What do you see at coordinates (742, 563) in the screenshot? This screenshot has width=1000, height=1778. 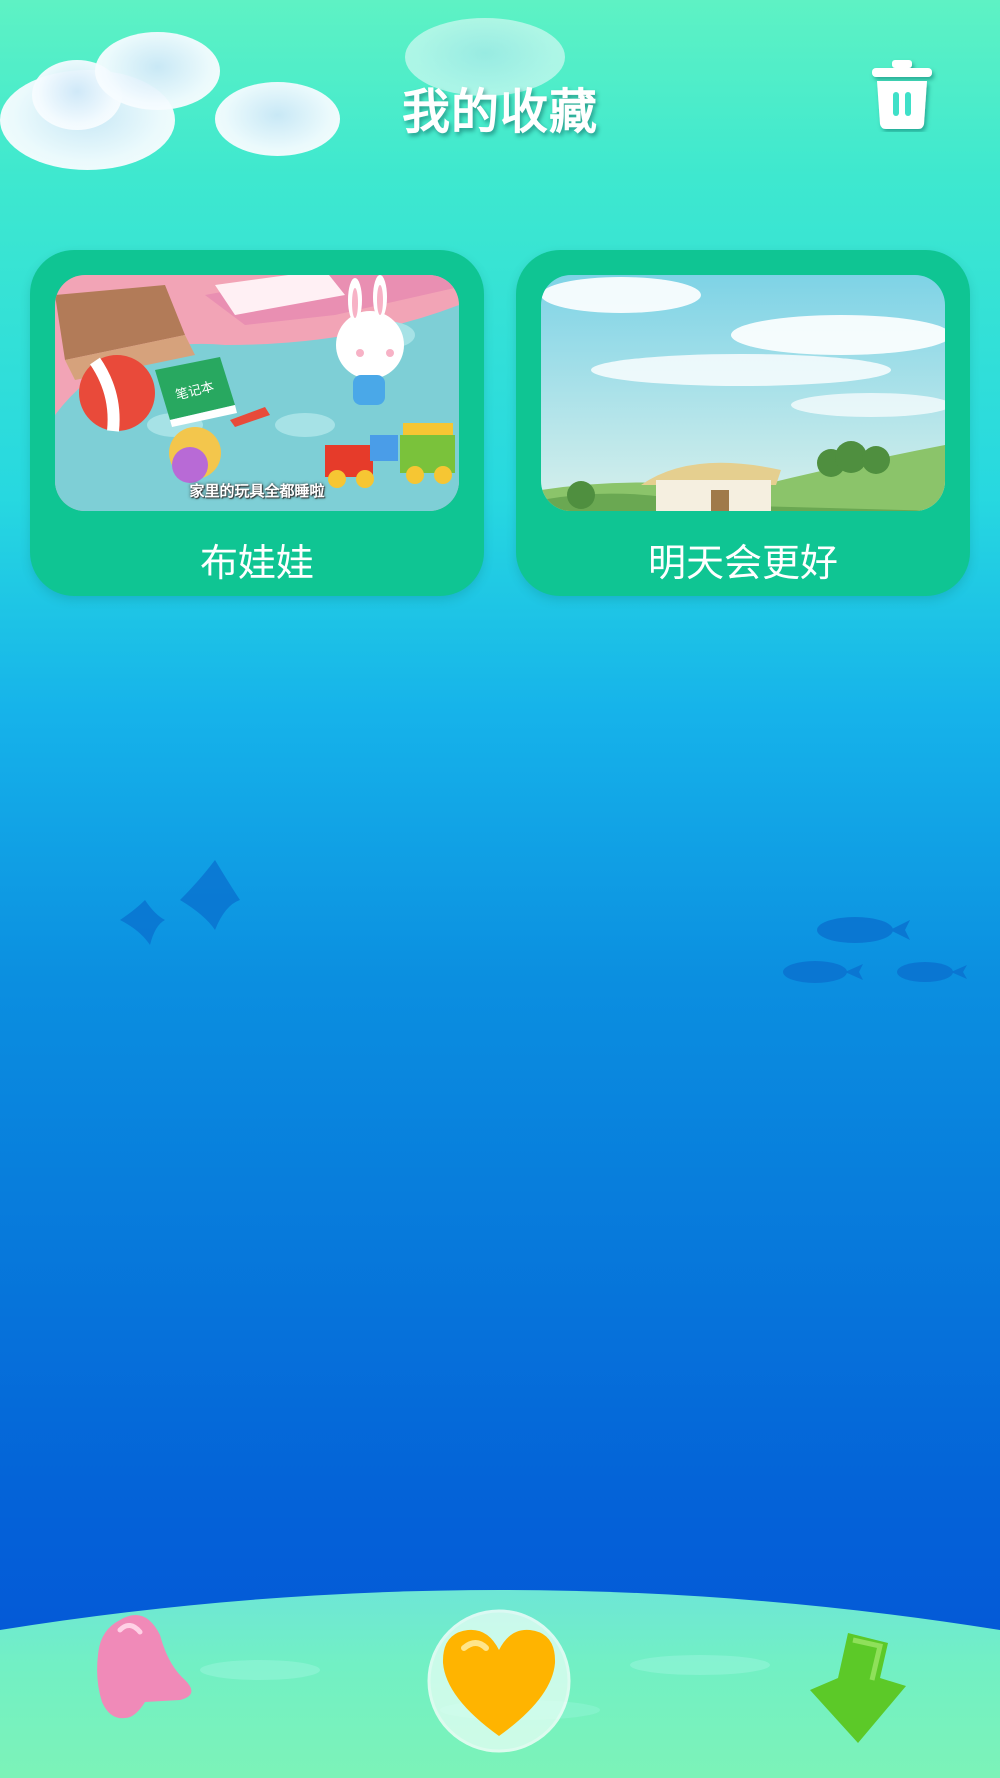 I see `favorite-title: 明天会更好` at bounding box center [742, 563].